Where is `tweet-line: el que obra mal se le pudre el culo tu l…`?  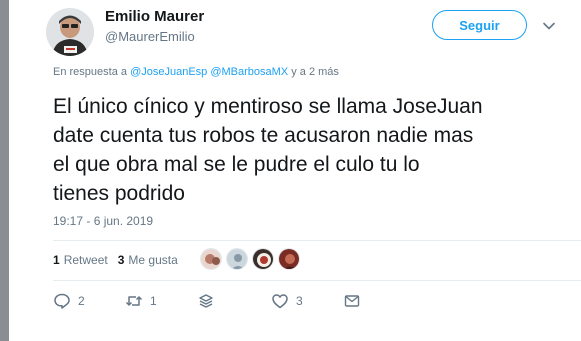
tweet-line: el que obra mal se le pudre el culo tu l… is located at coordinates (236, 164).